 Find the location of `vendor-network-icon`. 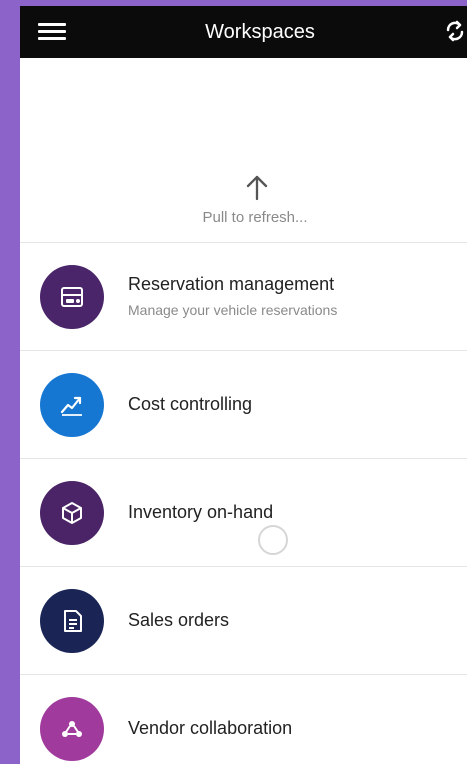

vendor-network-icon is located at coordinates (72, 729).